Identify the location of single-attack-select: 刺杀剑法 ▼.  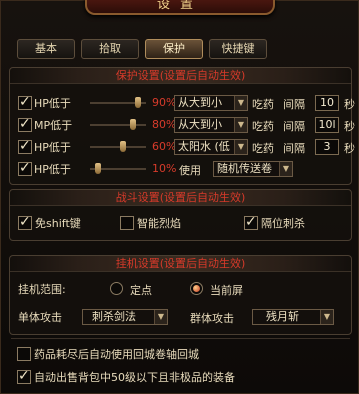
(125, 317).